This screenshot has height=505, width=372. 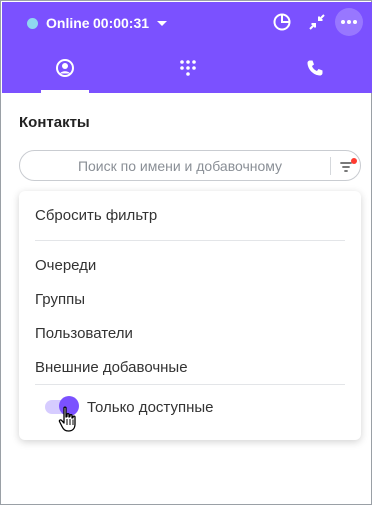 I want to click on phone-icon, so click(x=315, y=68).